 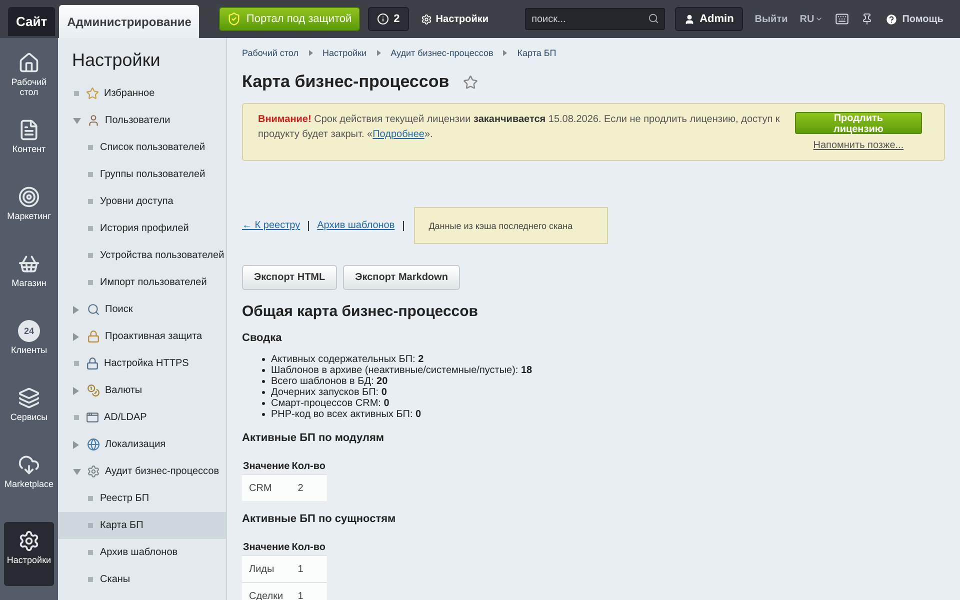 I want to click on lock-icon, so click(x=93, y=336).